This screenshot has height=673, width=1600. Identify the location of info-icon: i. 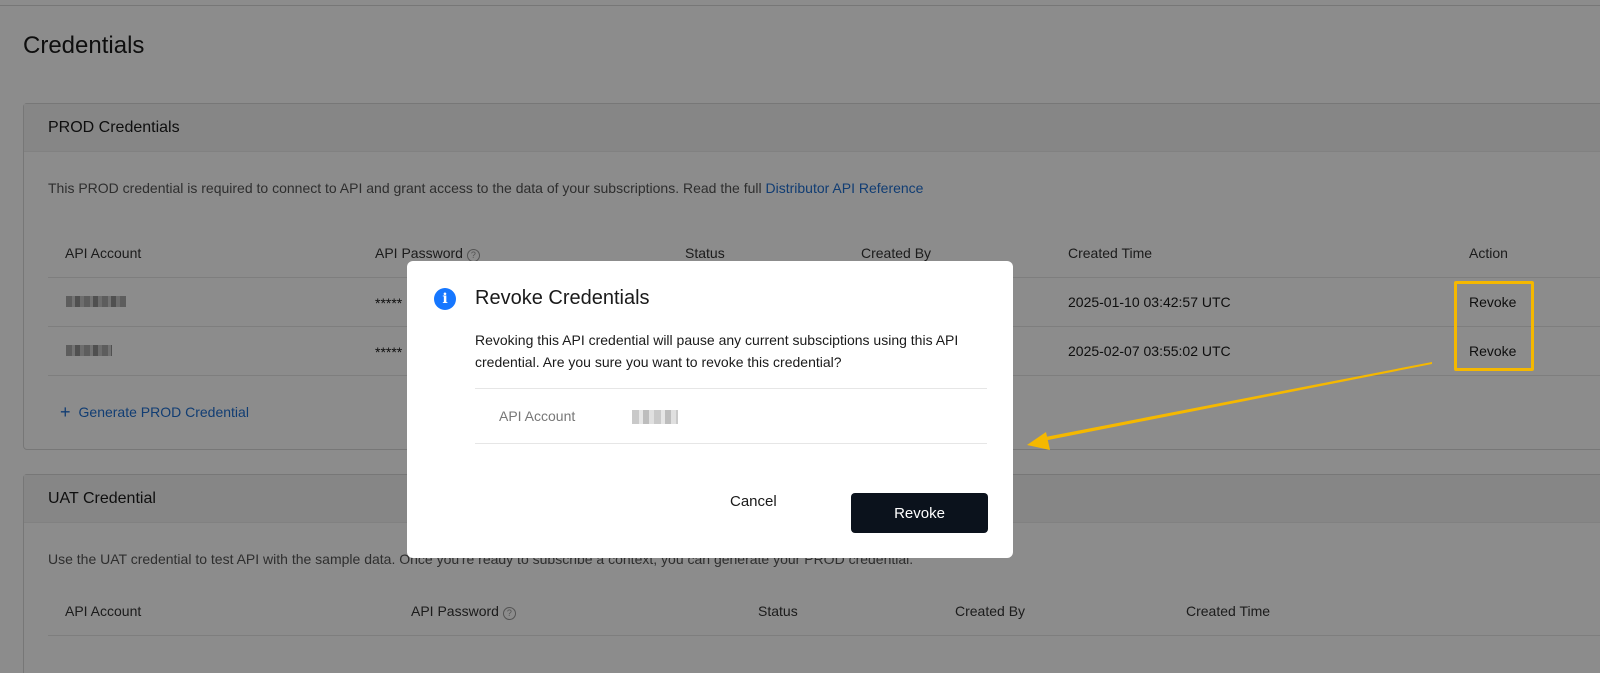
(445, 299).